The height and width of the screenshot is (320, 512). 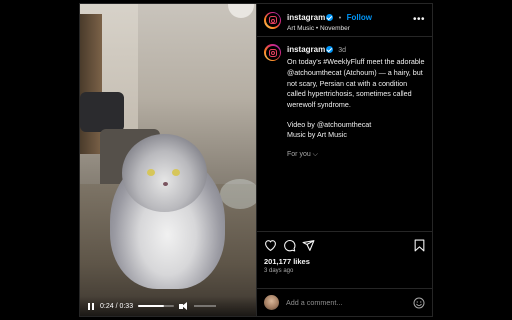 I want to click on post-actions: 201,177 likes 3 days ago, so click(x=344, y=259).